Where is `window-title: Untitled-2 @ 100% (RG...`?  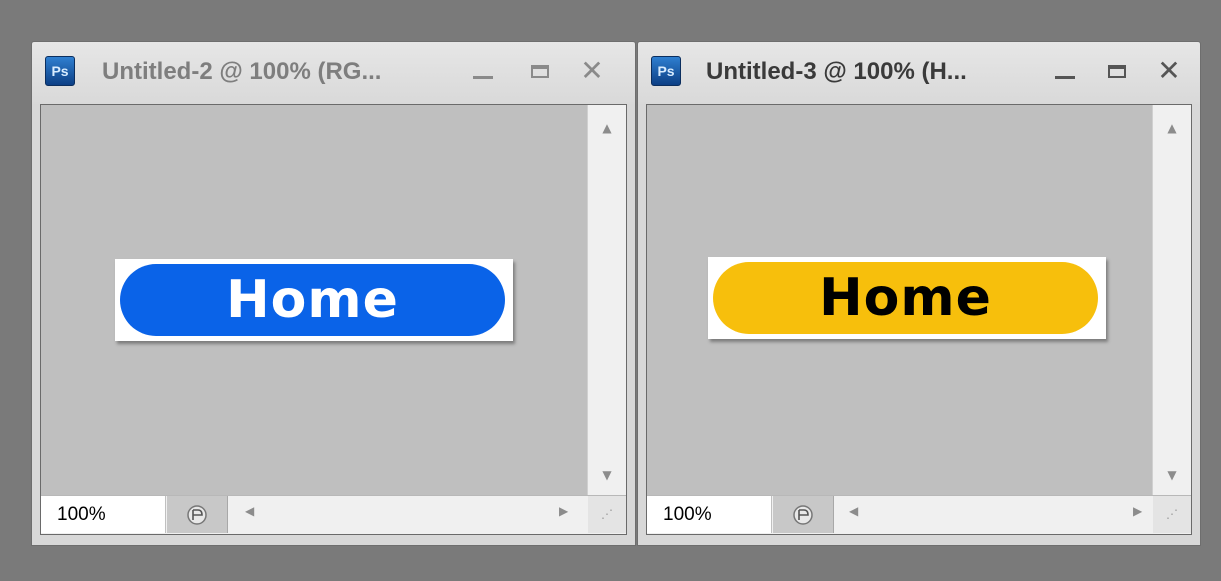
window-title: Untitled-2 @ 100% (RG... is located at coordinates (242, 71).